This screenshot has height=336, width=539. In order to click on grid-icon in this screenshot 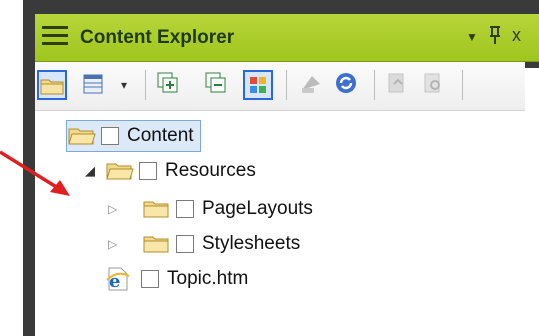, I will do `click(258, 85)`.